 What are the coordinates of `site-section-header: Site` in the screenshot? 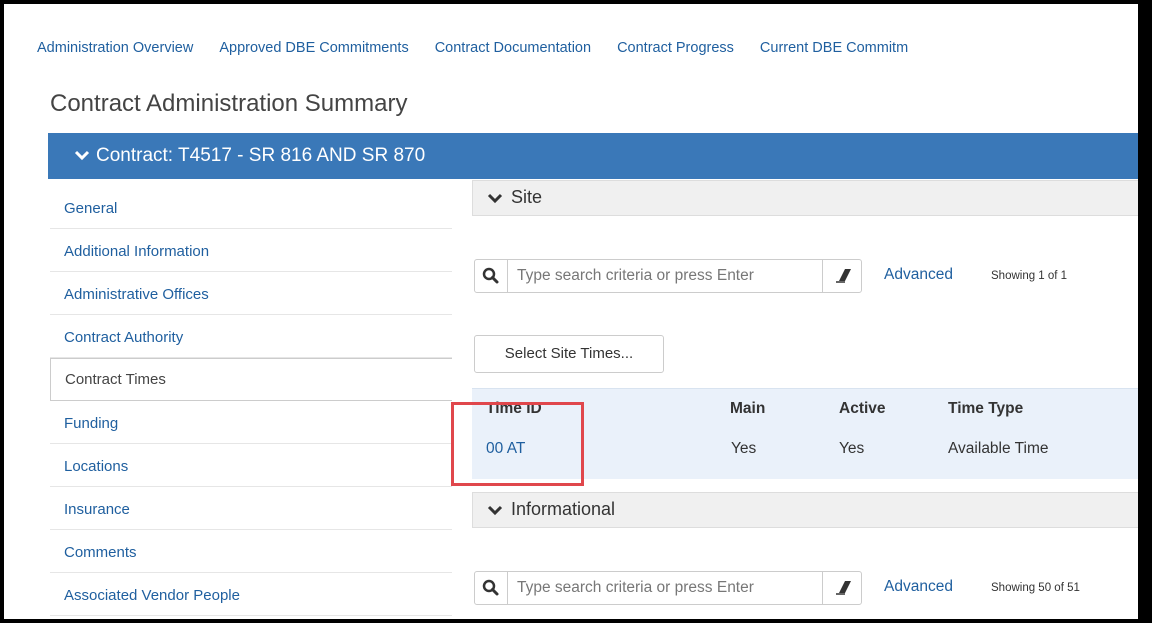 It's located at (805, 198).